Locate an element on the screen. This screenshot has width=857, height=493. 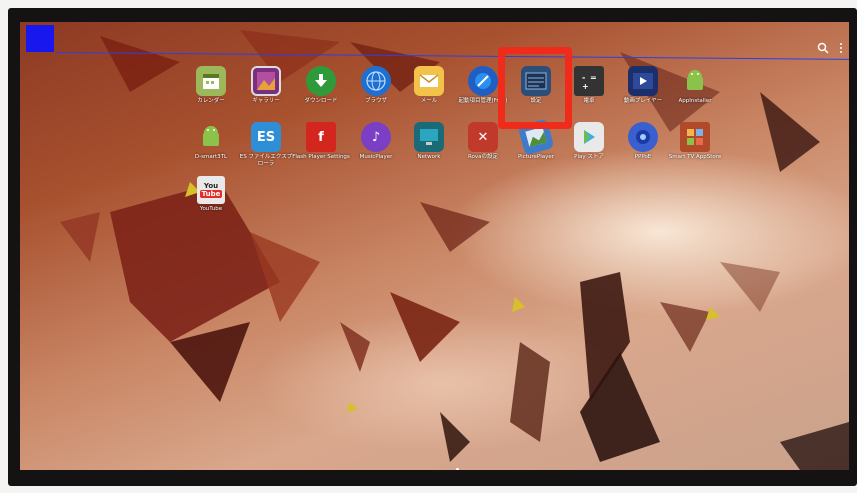
more-vert-icon is located at coordinates (841, 48).